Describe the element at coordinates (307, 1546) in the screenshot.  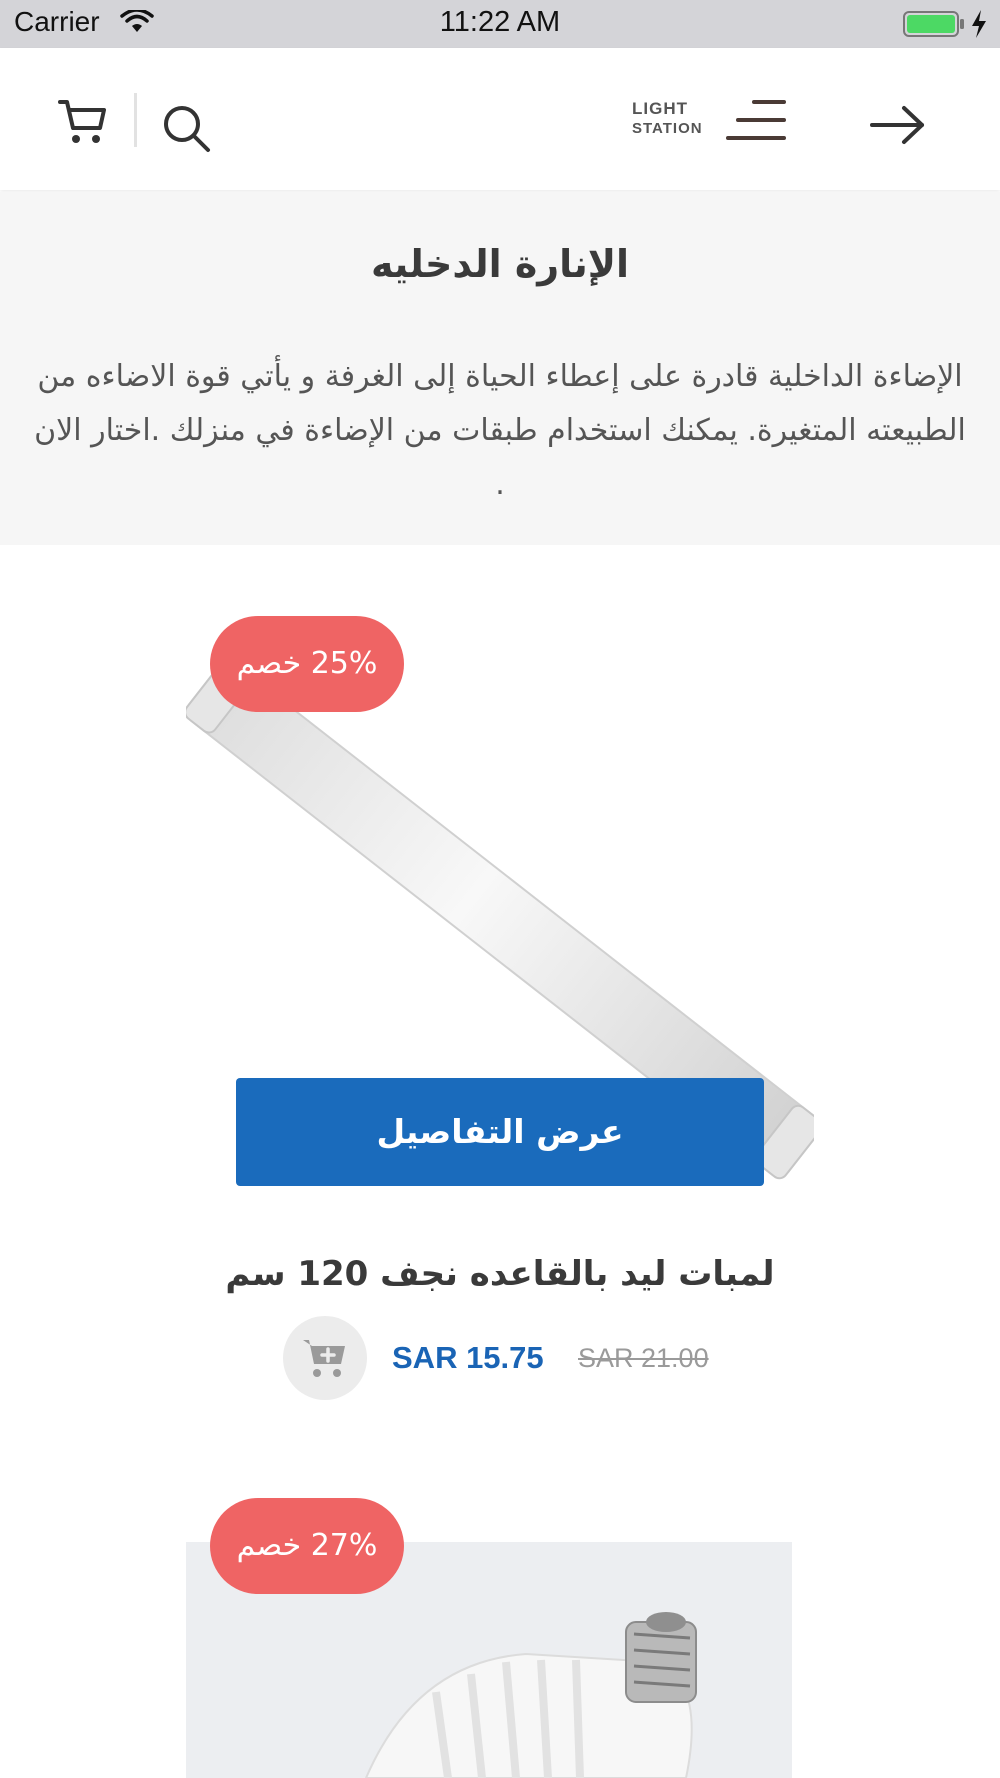
I see `discount-badge: 27% خصم` at that location.